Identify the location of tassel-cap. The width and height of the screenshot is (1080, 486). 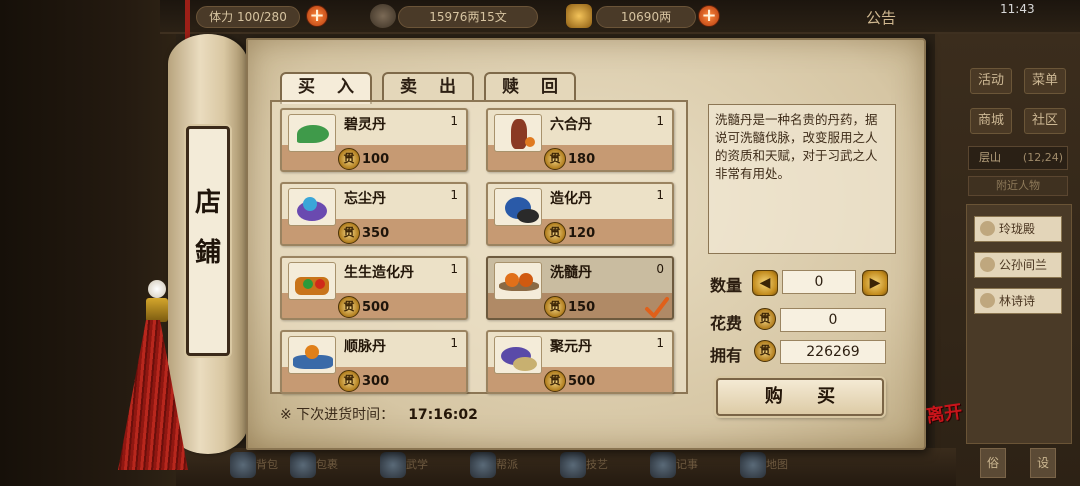
(157, 310).